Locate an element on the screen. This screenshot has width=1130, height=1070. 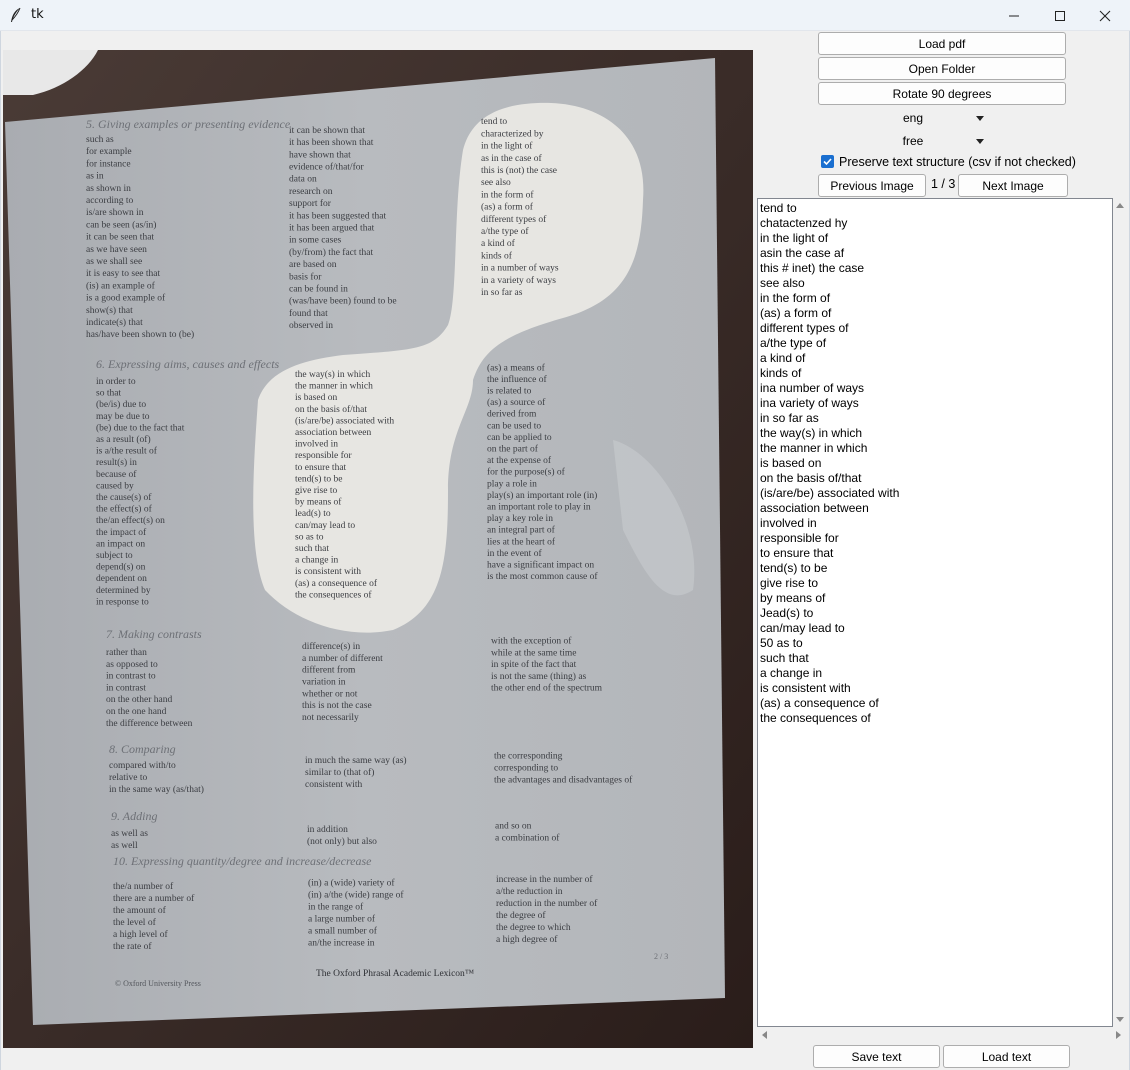
document-phrase: can be used to is located at coordinates (514, 426).